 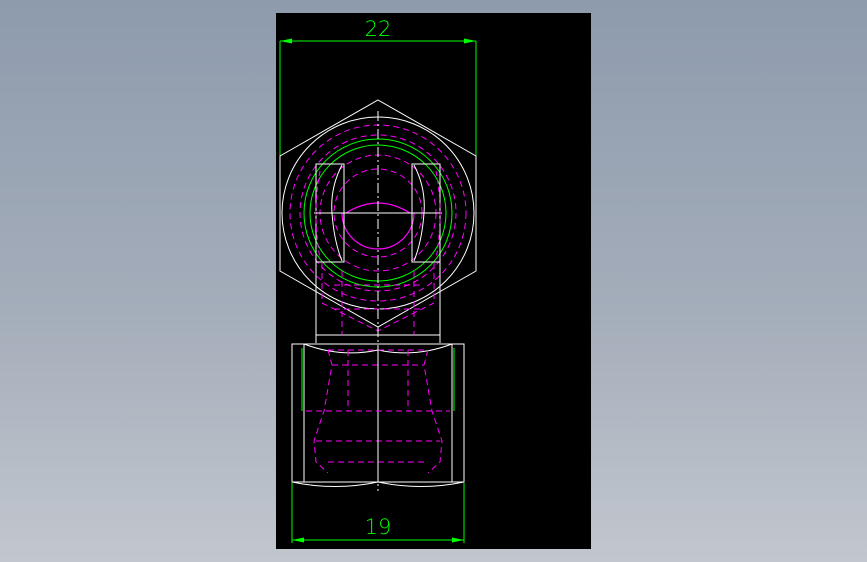 What do you see at coordinates (378, 527) in the screenshot?
I see `dimension-bottom-label: 19` at bounding box center [378, 527].